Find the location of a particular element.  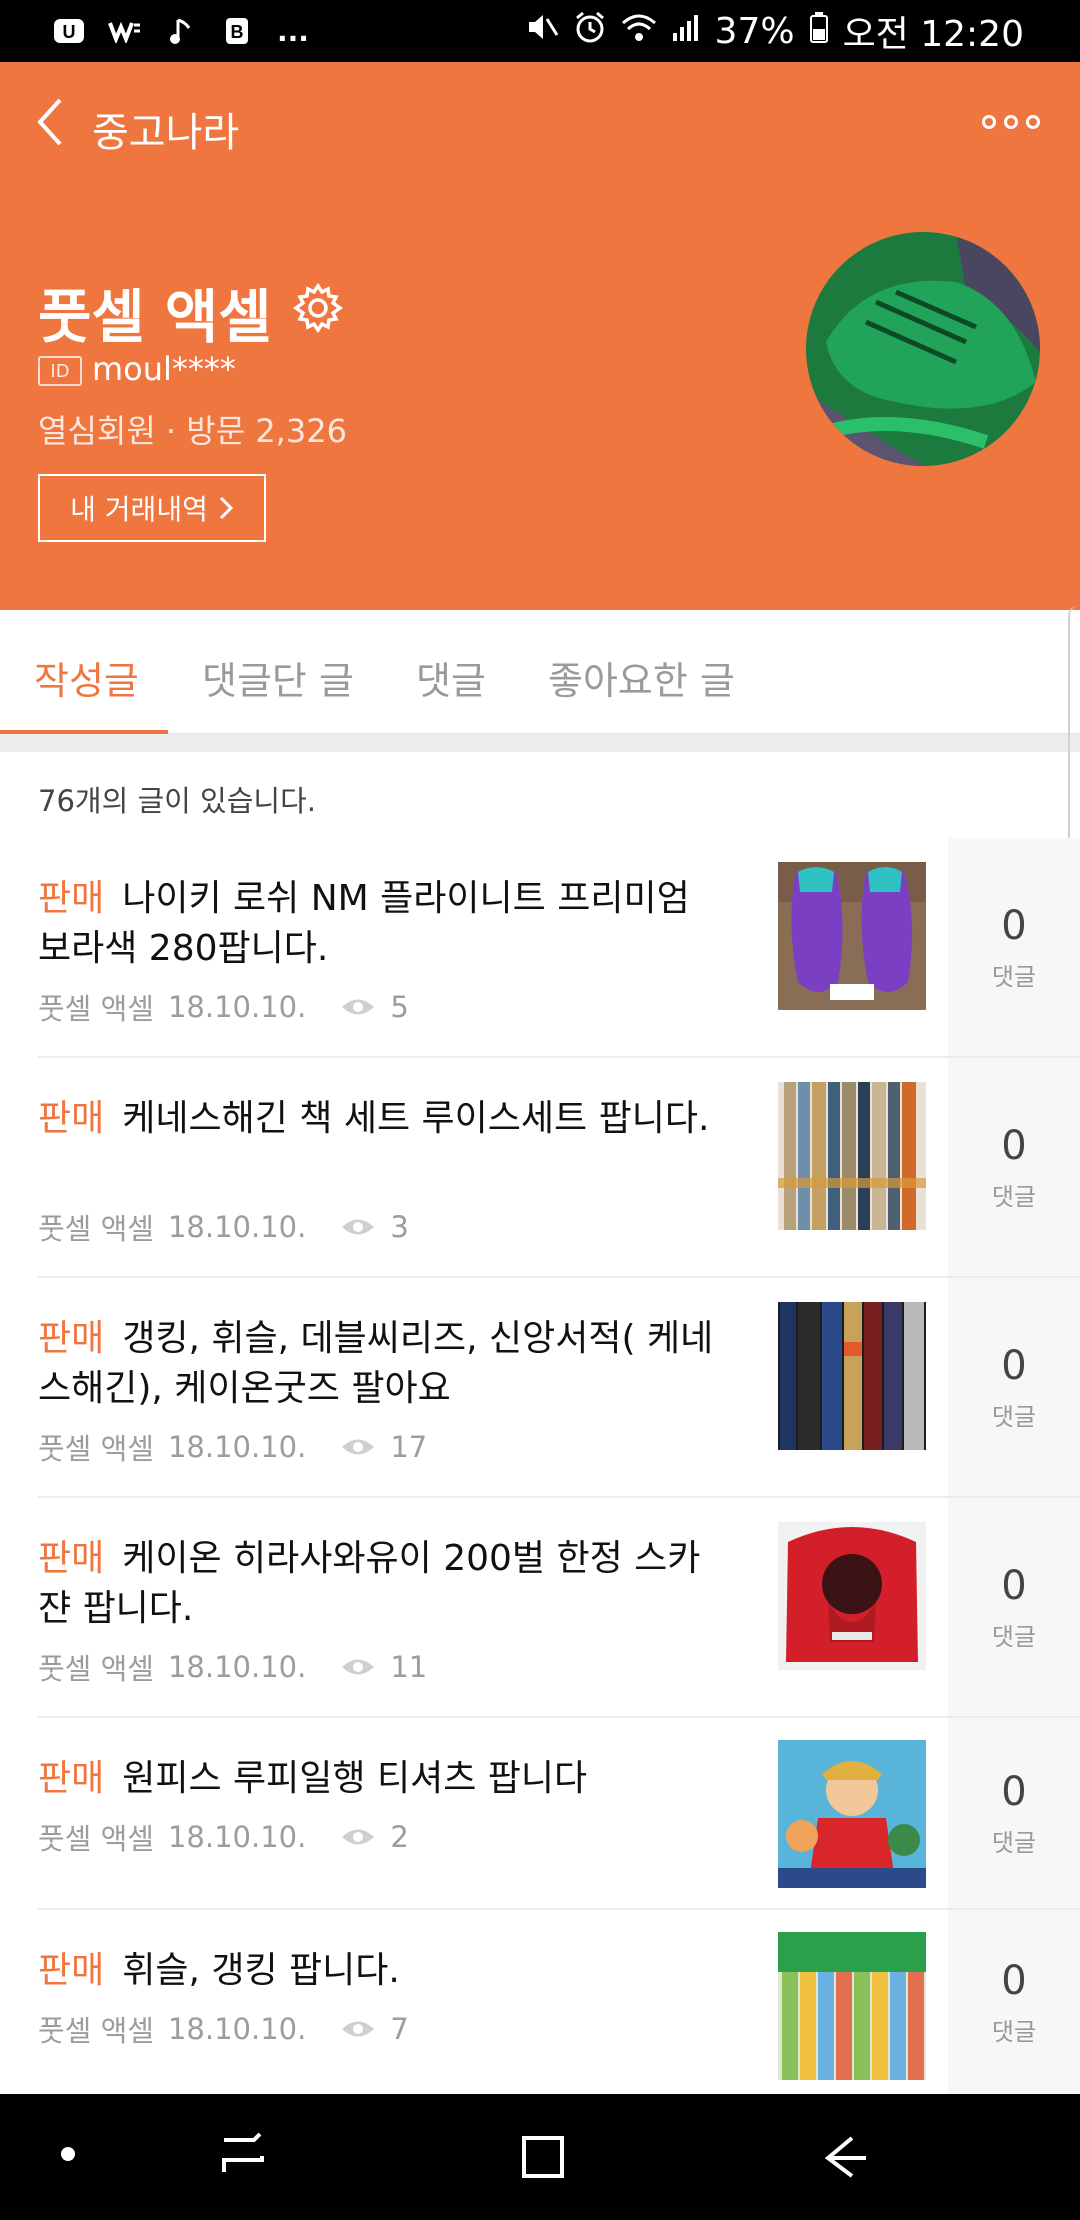

wifi-icon is located at coordinates (639, 31).